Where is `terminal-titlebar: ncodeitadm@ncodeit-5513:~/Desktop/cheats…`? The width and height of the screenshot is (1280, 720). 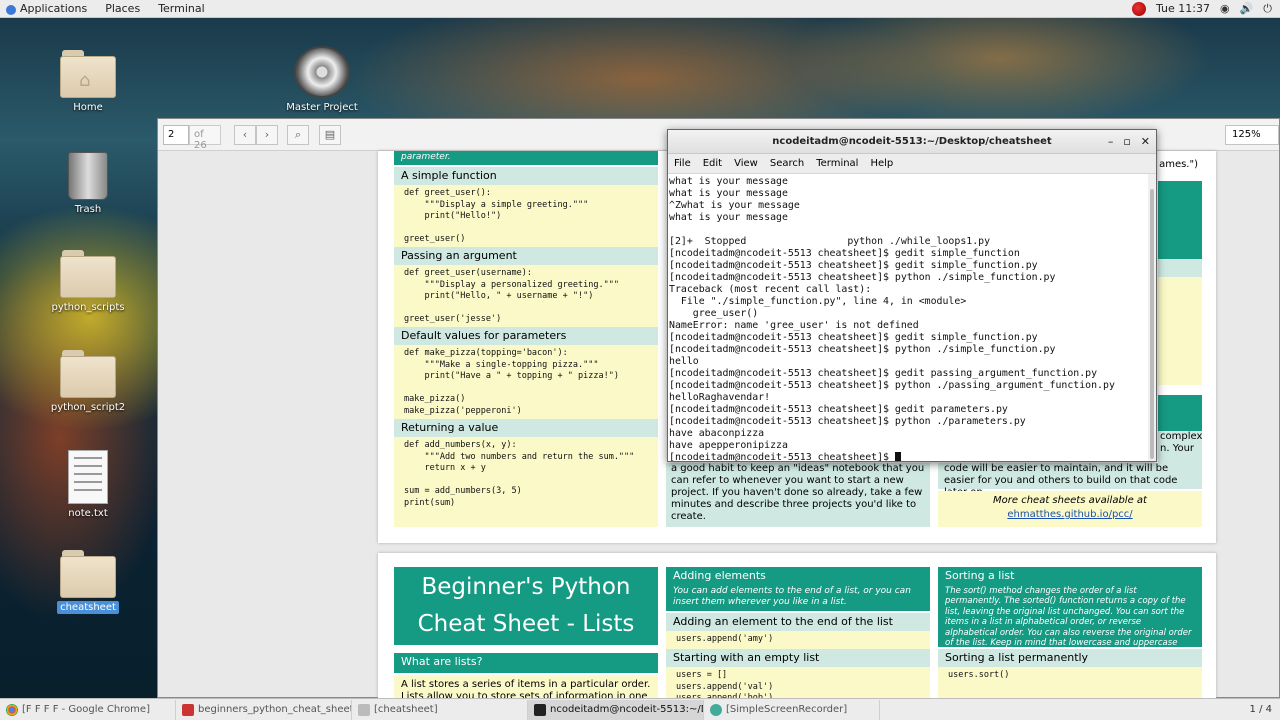 terminal-titlebar: ncodeitadm@ncodeit-5513:~/Desktop/cheats… is located at coordinates (912, 142).